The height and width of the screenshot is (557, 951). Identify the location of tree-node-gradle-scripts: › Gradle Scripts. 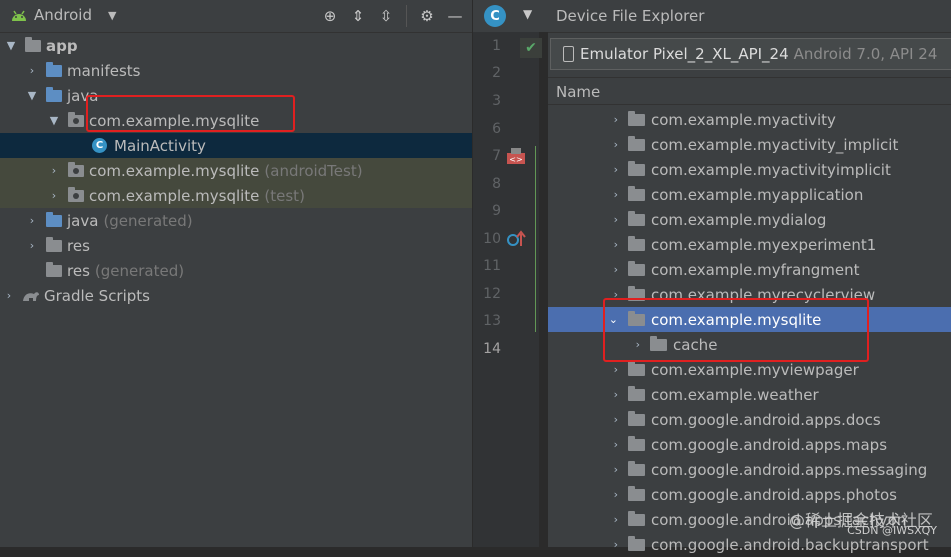
(236, 295).